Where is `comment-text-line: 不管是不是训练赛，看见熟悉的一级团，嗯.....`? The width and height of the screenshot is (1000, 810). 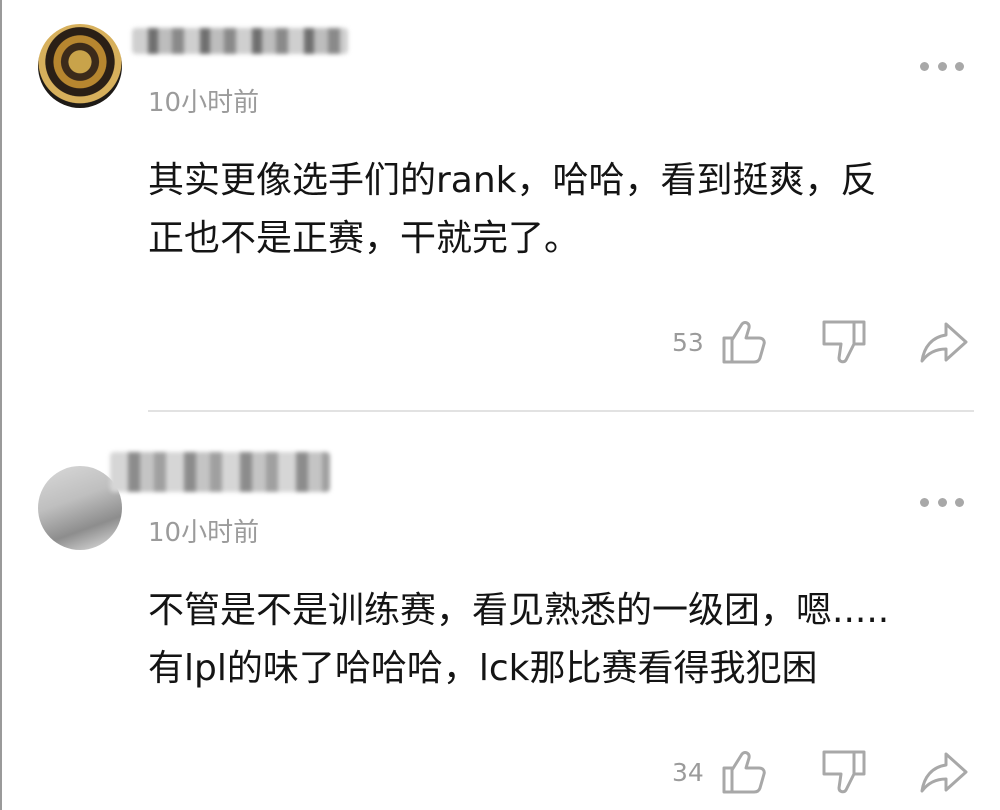 comment-text-line: 不管是不是训练赛，看见熟悉的一级团，嗯..... is located at coordinates (519, 610).